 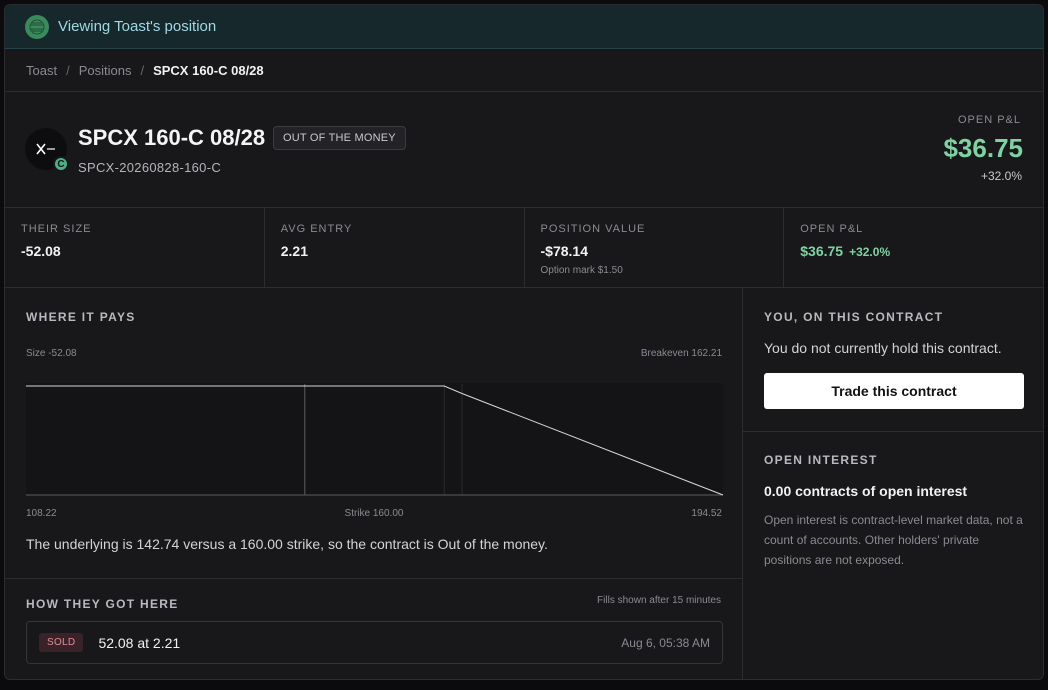 I want to click on stat-open-pnl: OPEN P&L $36.75 +32.0%, so click(x=913, y=247).